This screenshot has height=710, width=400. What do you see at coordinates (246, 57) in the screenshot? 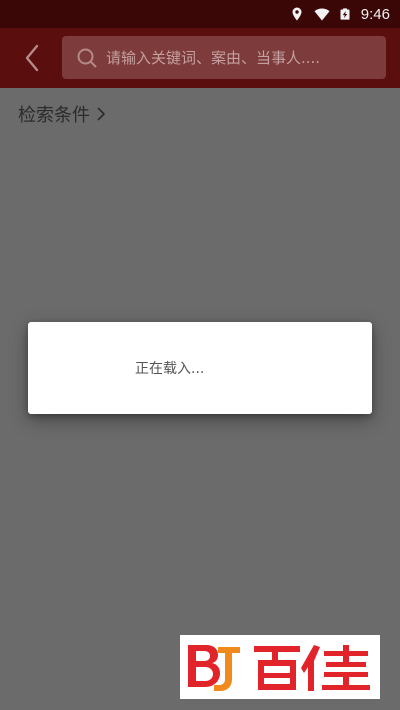
I see `search-input` at bounding box center [246, 57].